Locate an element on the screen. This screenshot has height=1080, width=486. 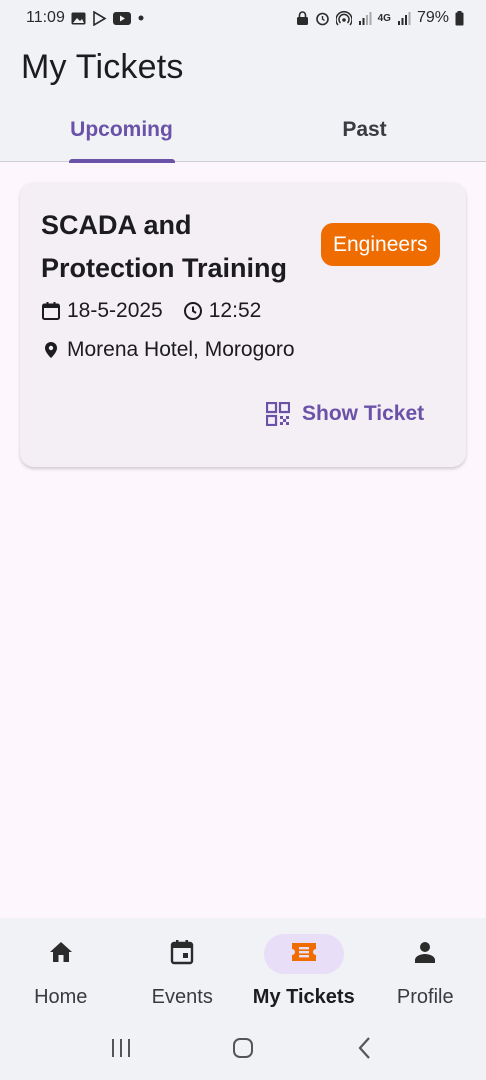
hotspot-icon is located at coordinates (343, 18).